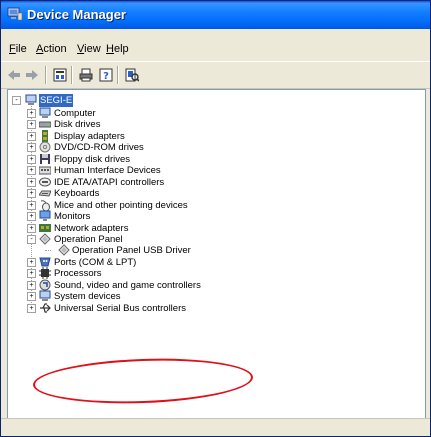 This screenshot has height=437, width=431. Describe the element at coordinates (60, 75) in the screenshot. I see `properties-icon` at that location.